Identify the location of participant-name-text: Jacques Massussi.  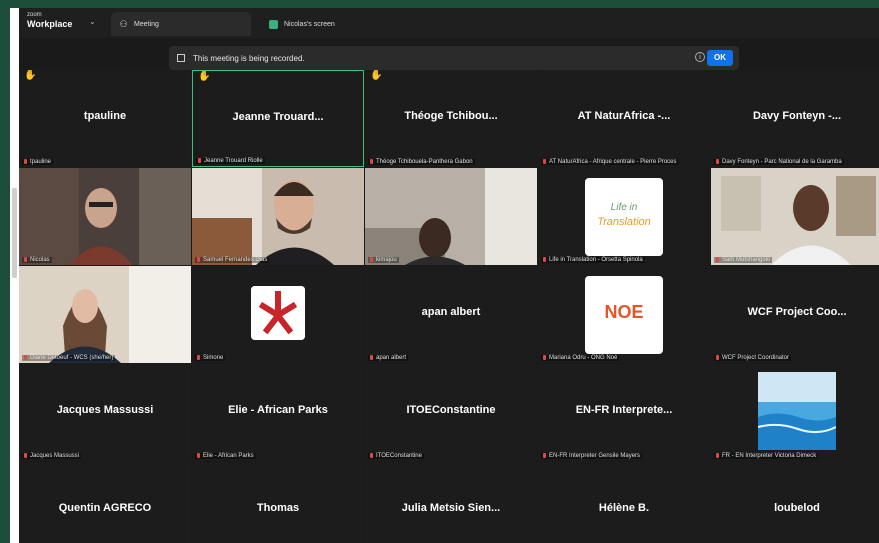
(55, 456).